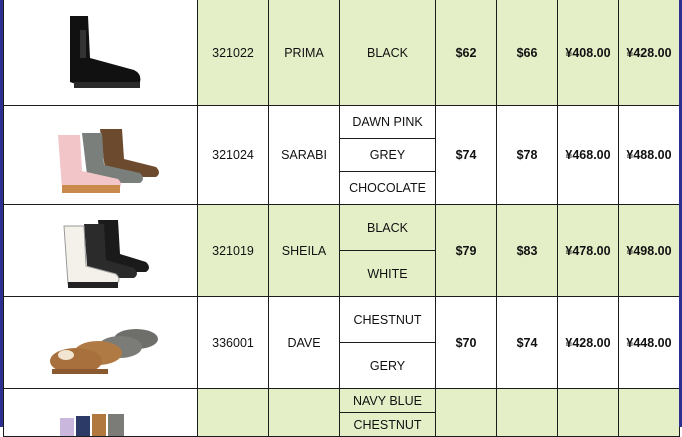 This screenshot has width=682, height=437. What do you see at coordinates (233, 342) in the screenshot?
I see `product-code: 336001` at bounding box center [233, 342].